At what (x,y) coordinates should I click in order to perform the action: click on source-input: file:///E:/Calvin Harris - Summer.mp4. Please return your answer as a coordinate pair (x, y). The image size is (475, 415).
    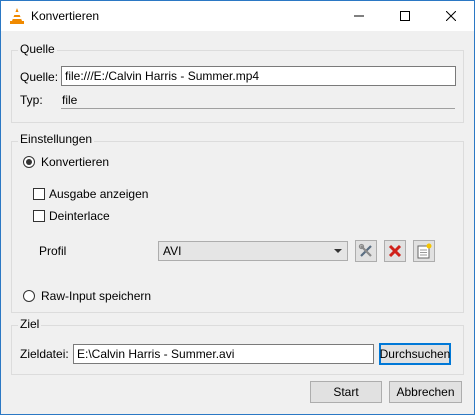
    Looking at the image, I should click on (258, 76).